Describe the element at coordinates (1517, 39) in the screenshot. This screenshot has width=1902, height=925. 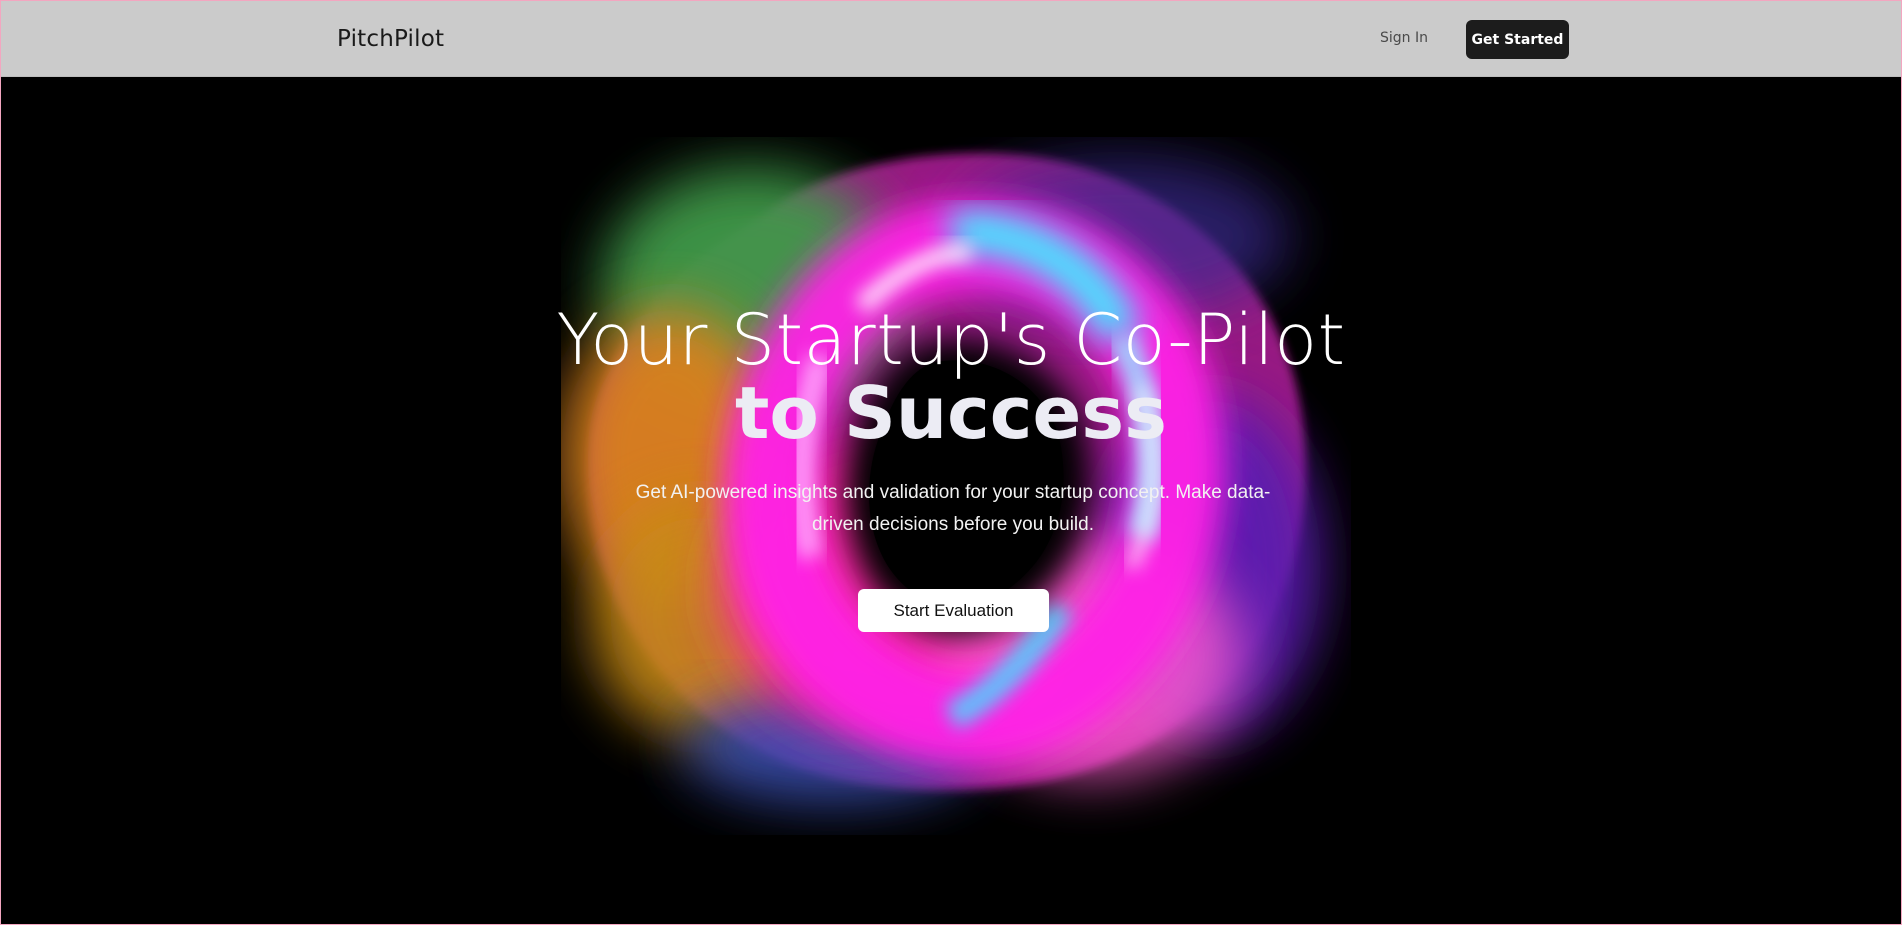
I see `get-started-button: Get Started` at that location.